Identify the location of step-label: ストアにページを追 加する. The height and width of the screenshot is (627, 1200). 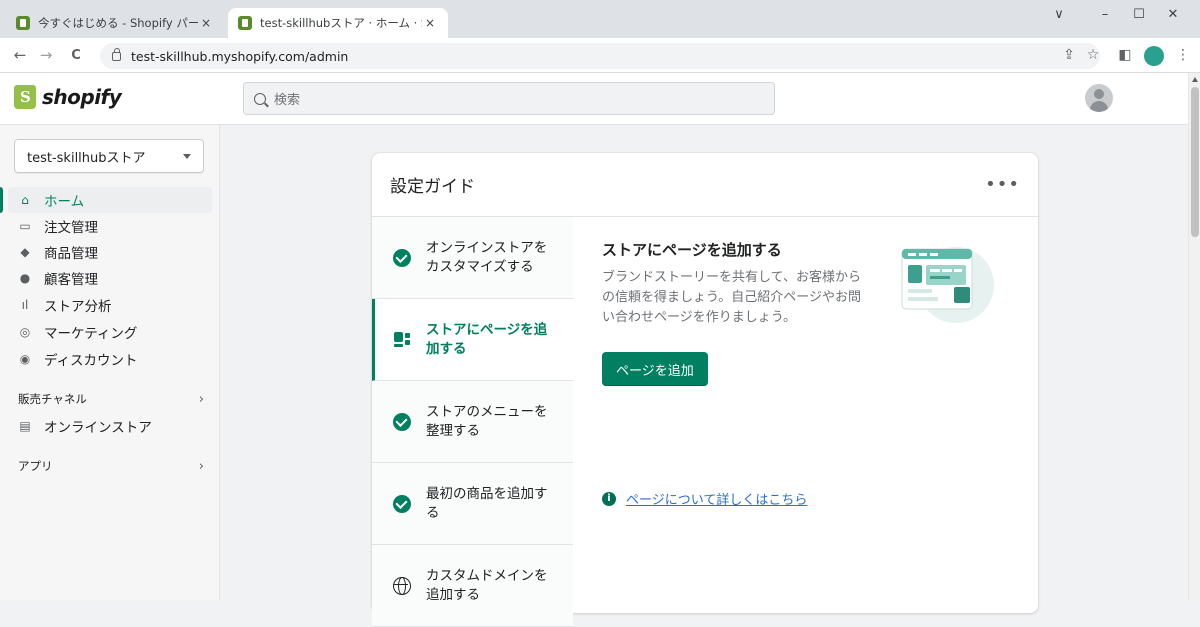
(487, 339).